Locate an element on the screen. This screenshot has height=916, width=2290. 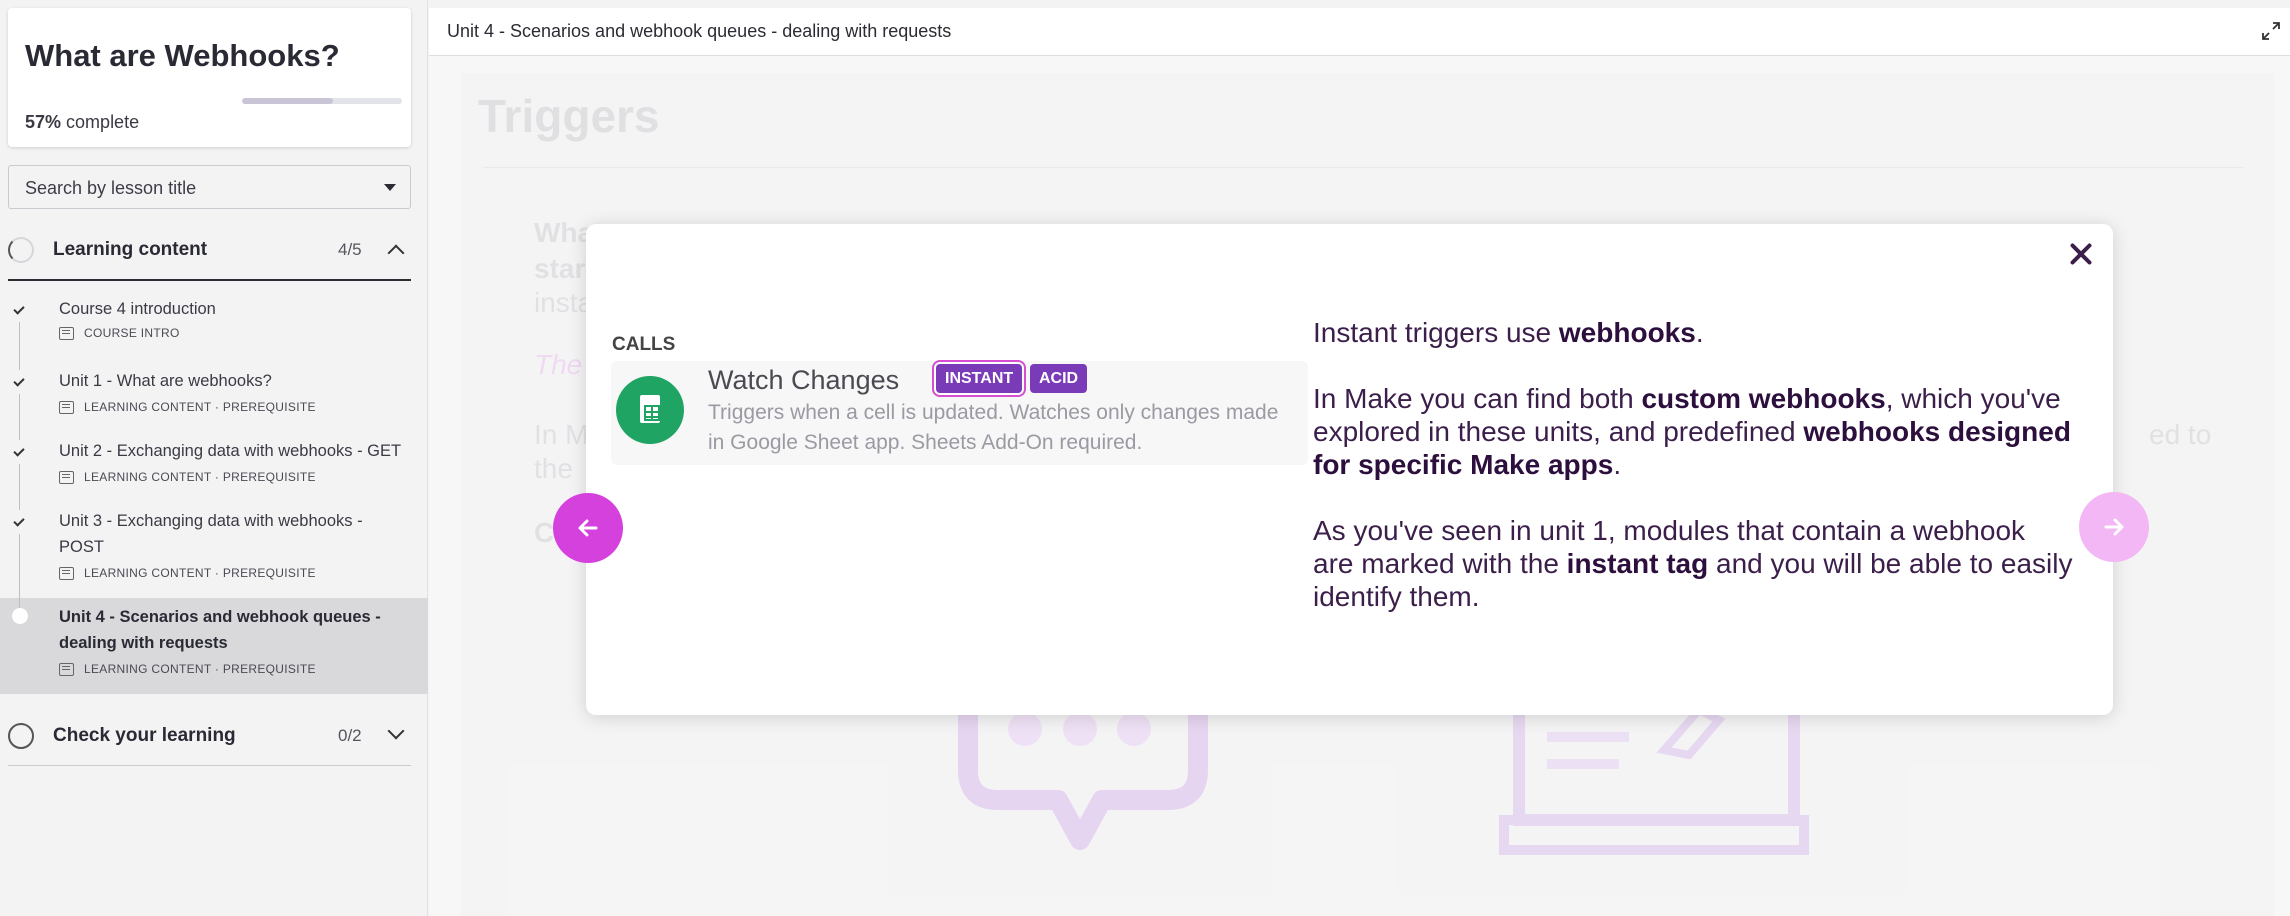
section-title: Check your learning is located at coordinates (144, 735).